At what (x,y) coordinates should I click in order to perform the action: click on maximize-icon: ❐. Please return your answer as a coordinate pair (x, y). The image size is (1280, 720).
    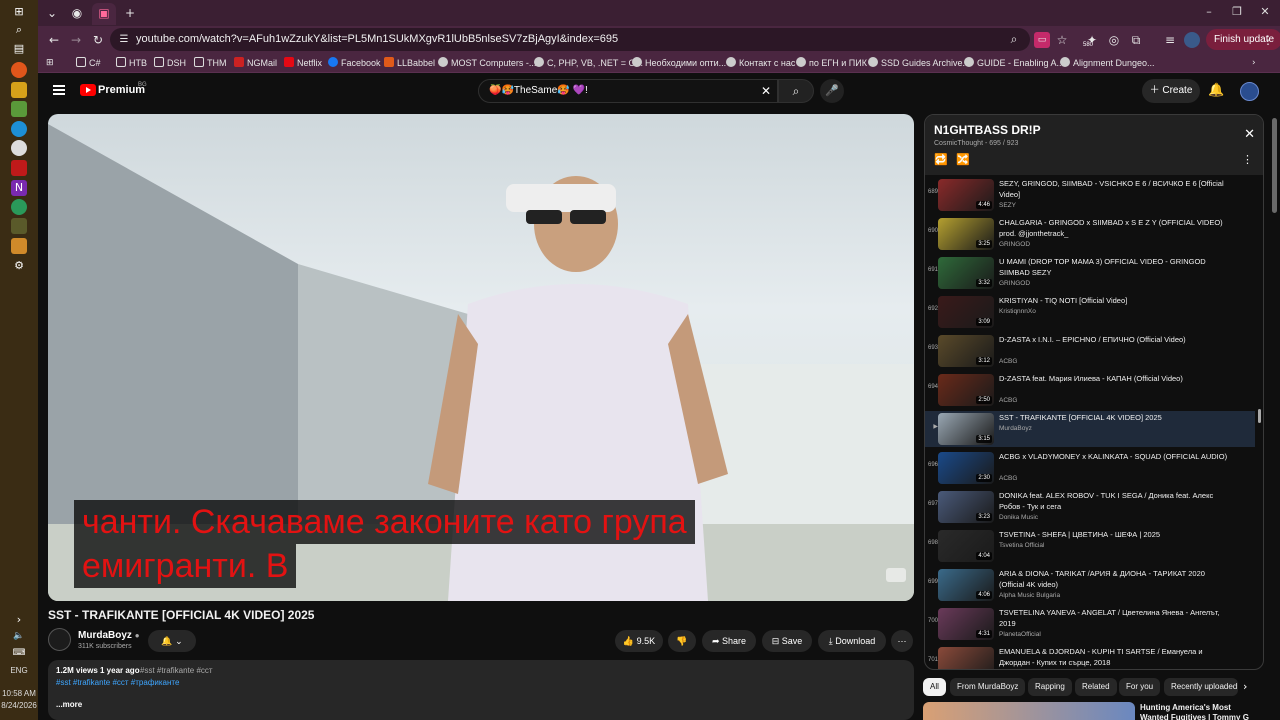
    Looking at the image, I should click on (1237, 12).